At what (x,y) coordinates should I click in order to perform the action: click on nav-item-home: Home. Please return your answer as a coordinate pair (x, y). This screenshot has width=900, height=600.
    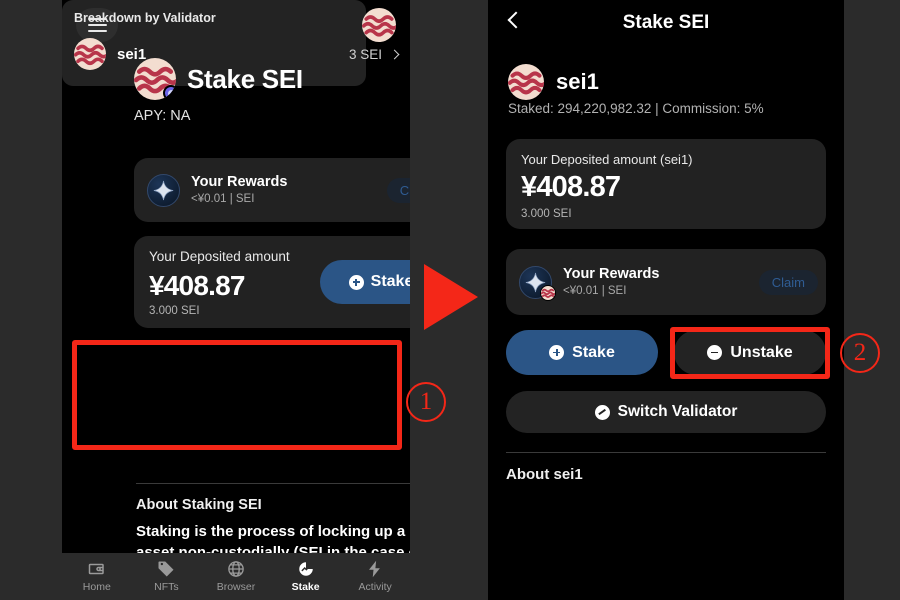
    Looking at the image, I should click on (97, 576).